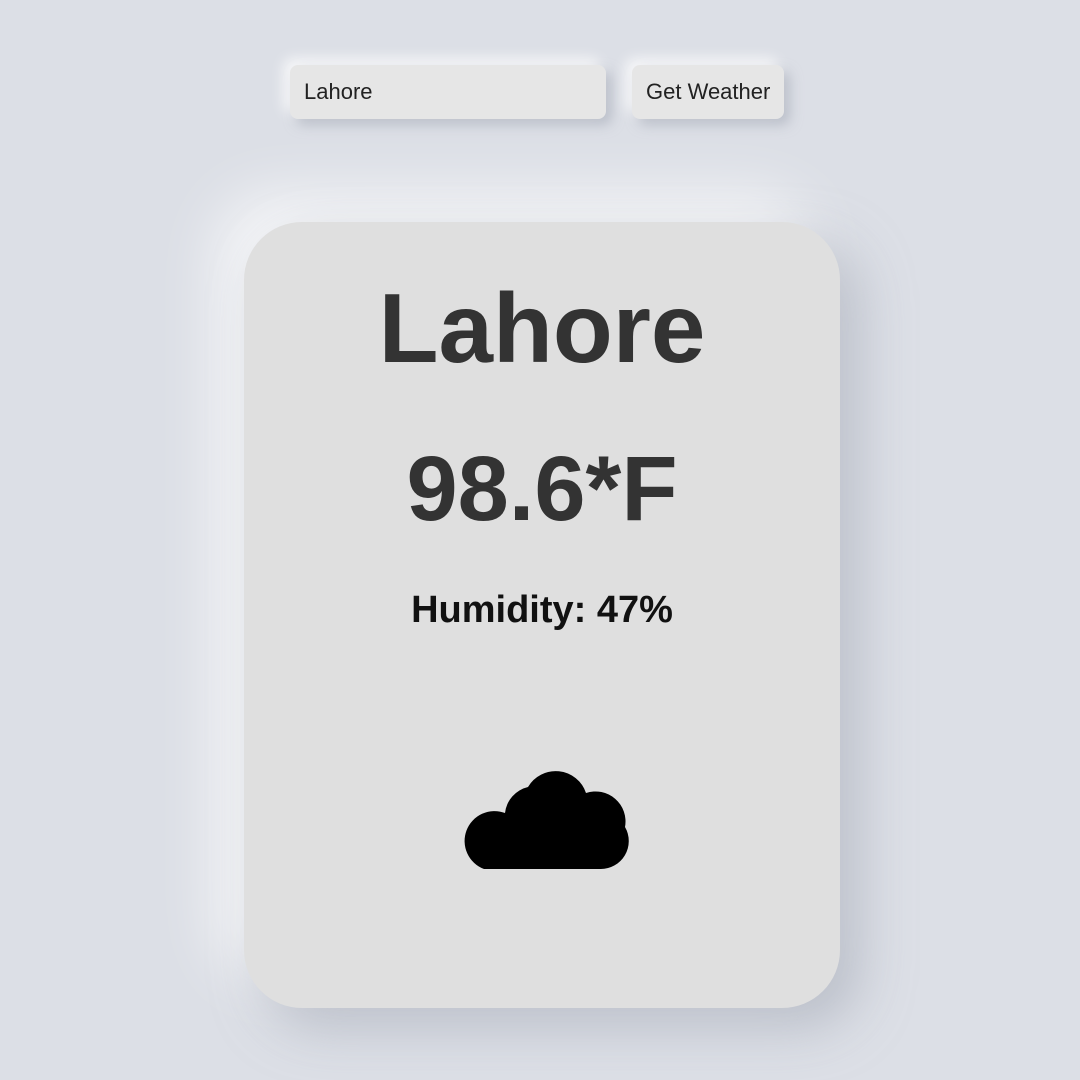 The height and width of the screenshot is (1080, 1080). I want to click on search-bar: Get Weather, so click(537, 92).